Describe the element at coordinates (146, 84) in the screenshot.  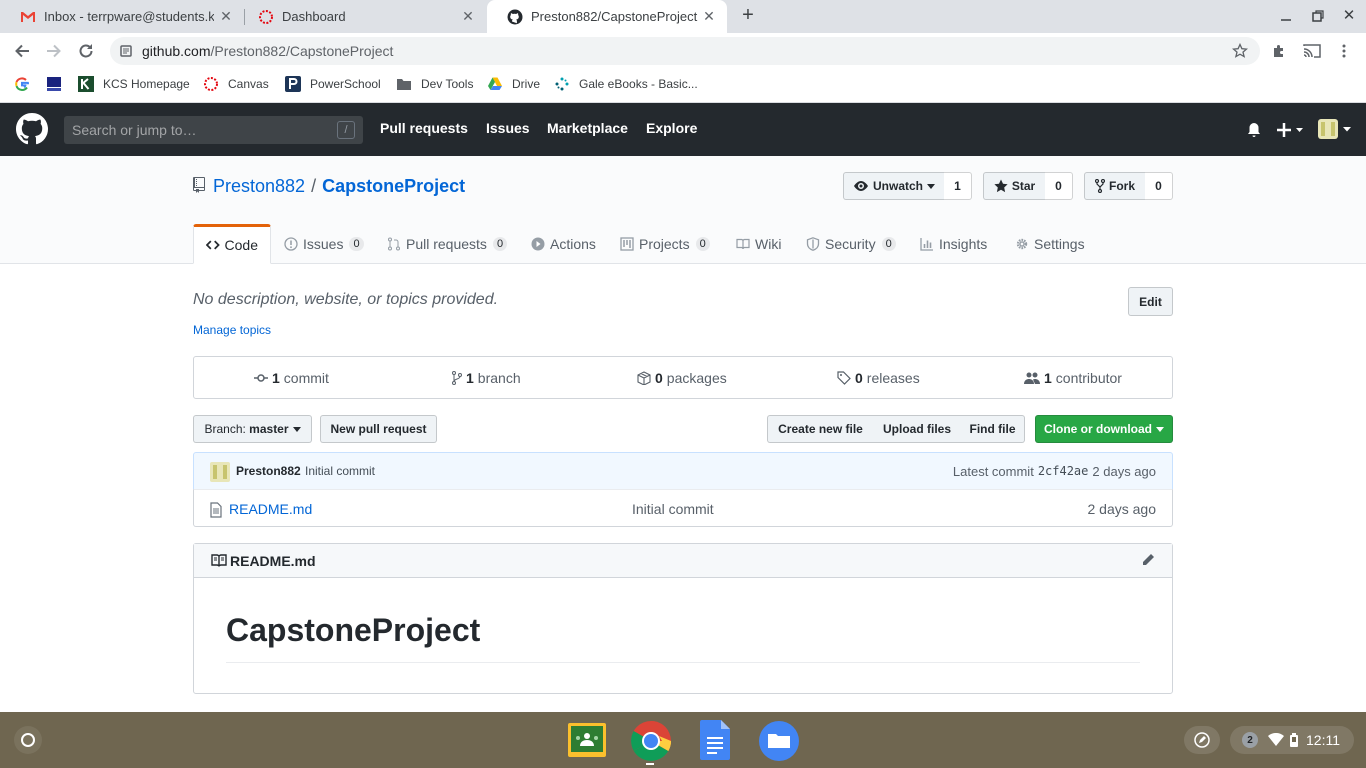
I see `bookmark-label: KCS Homepage` at that location.